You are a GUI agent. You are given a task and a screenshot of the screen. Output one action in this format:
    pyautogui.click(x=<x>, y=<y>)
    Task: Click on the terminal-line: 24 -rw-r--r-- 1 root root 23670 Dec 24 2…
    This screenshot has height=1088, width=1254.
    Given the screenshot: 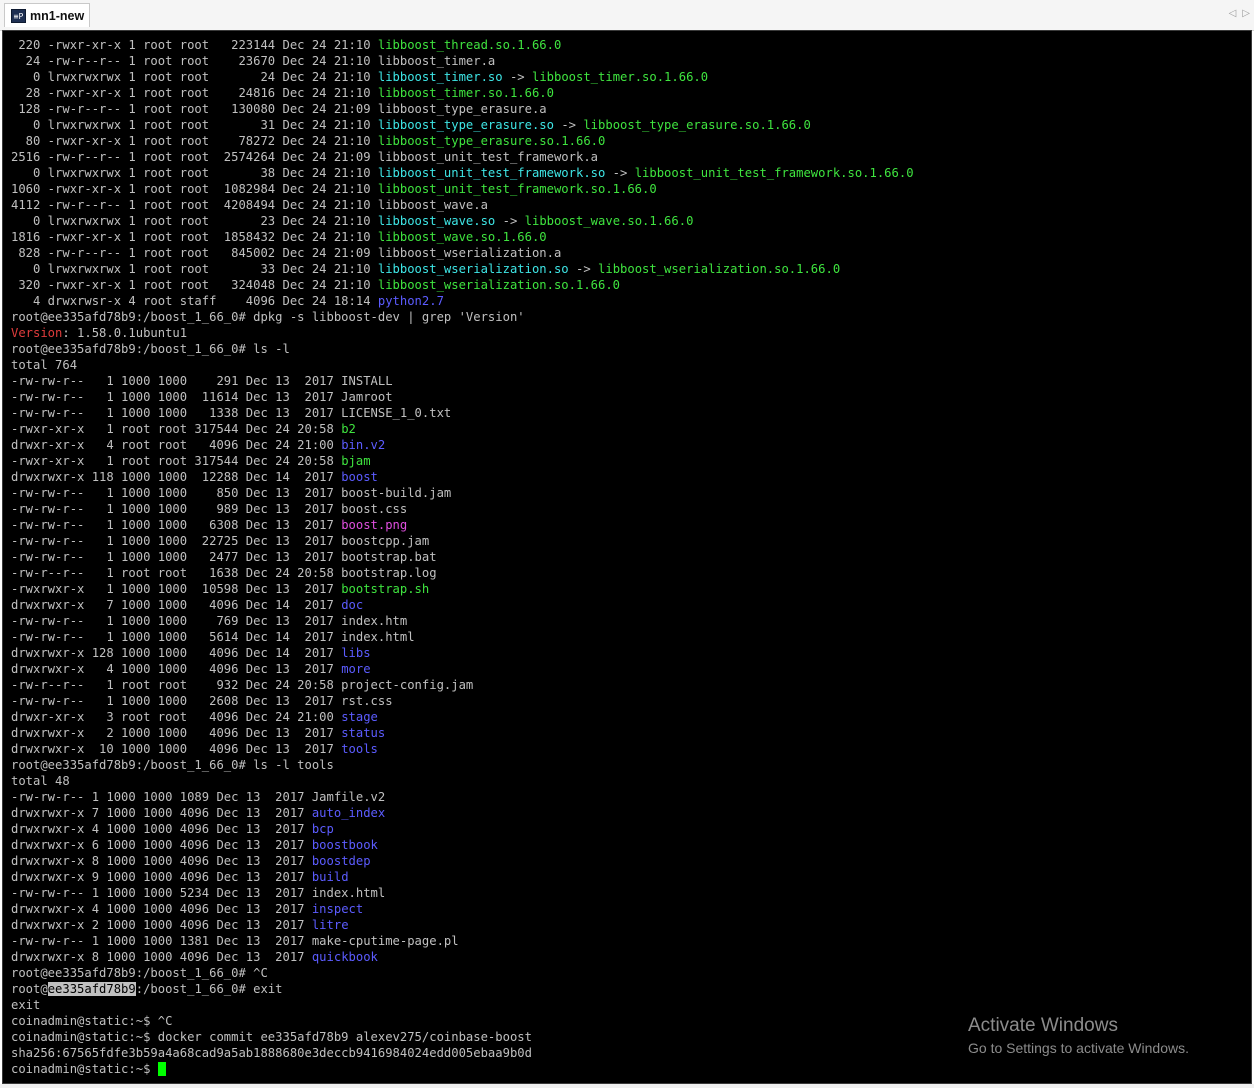 What is the action you would take?
    pyautogui.click(x=631, y=61)
    